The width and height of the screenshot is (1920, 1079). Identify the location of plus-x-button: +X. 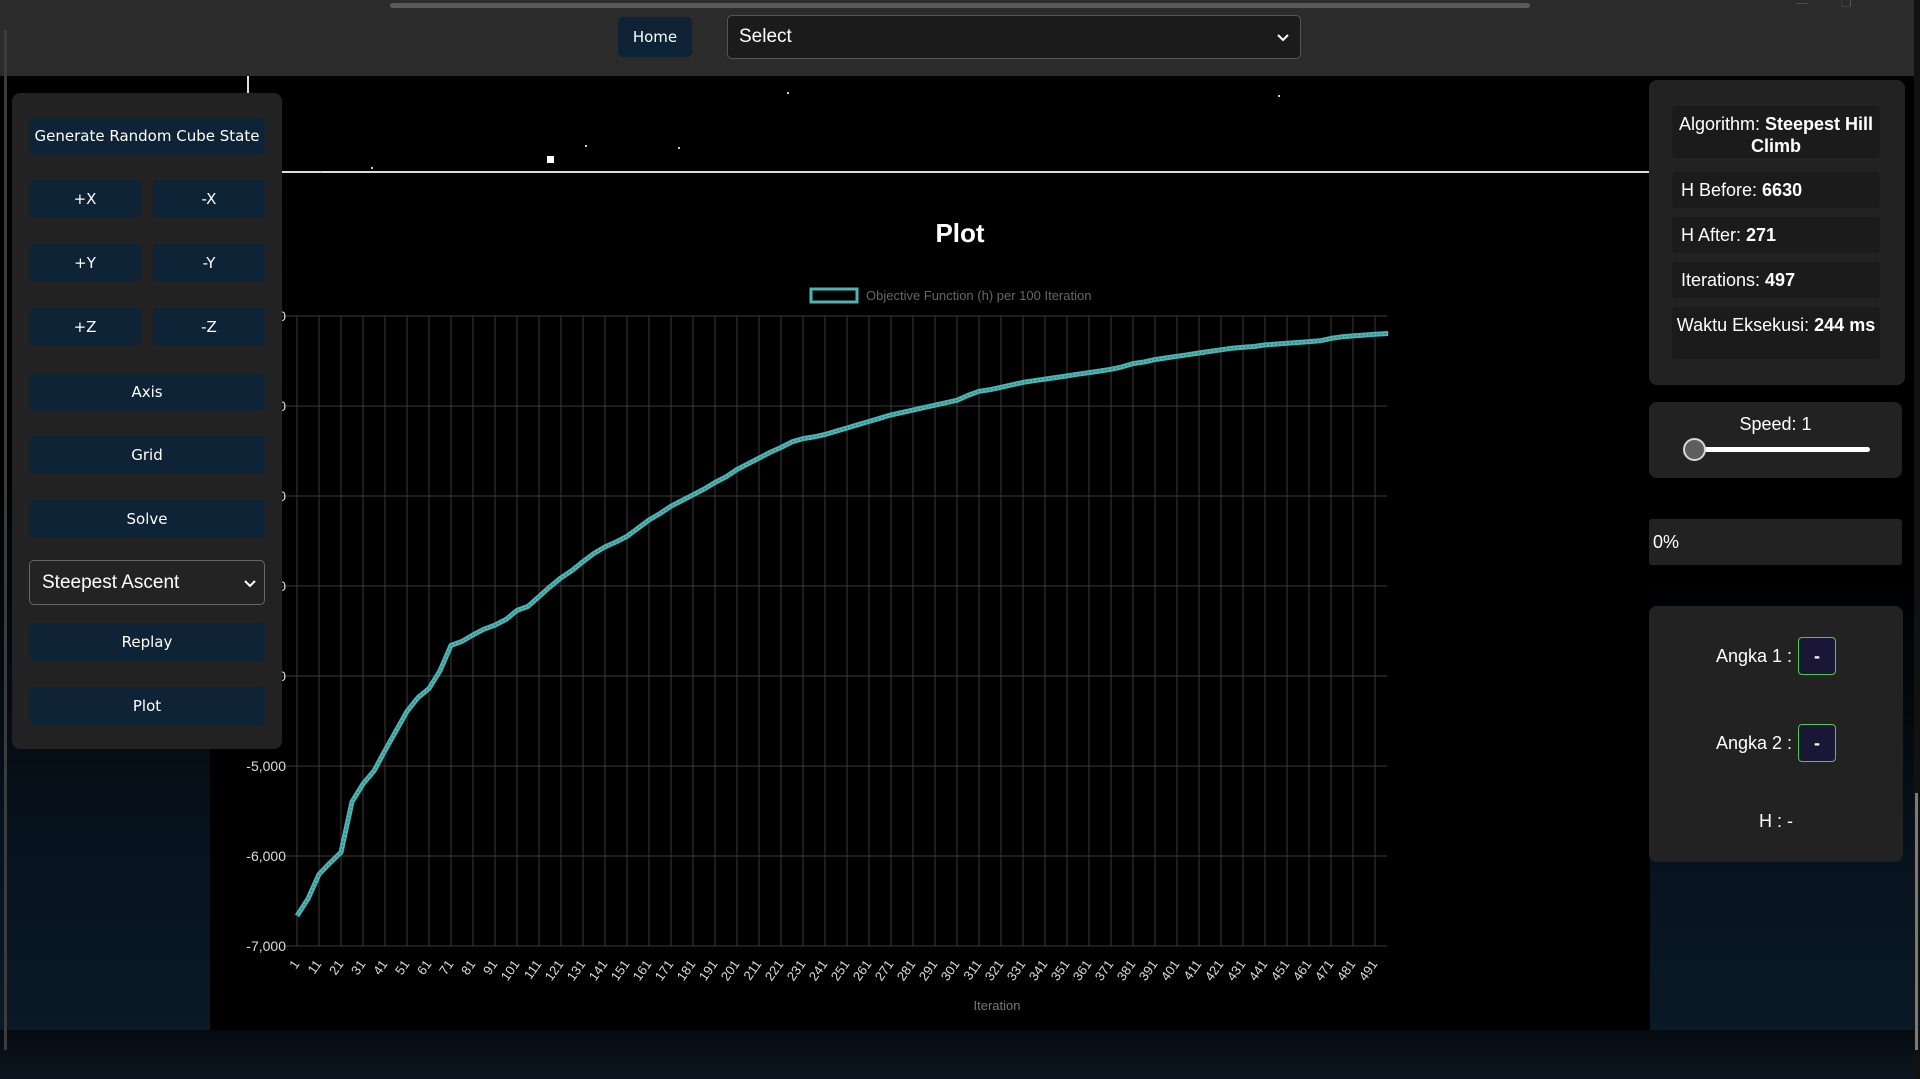
(85, 199).